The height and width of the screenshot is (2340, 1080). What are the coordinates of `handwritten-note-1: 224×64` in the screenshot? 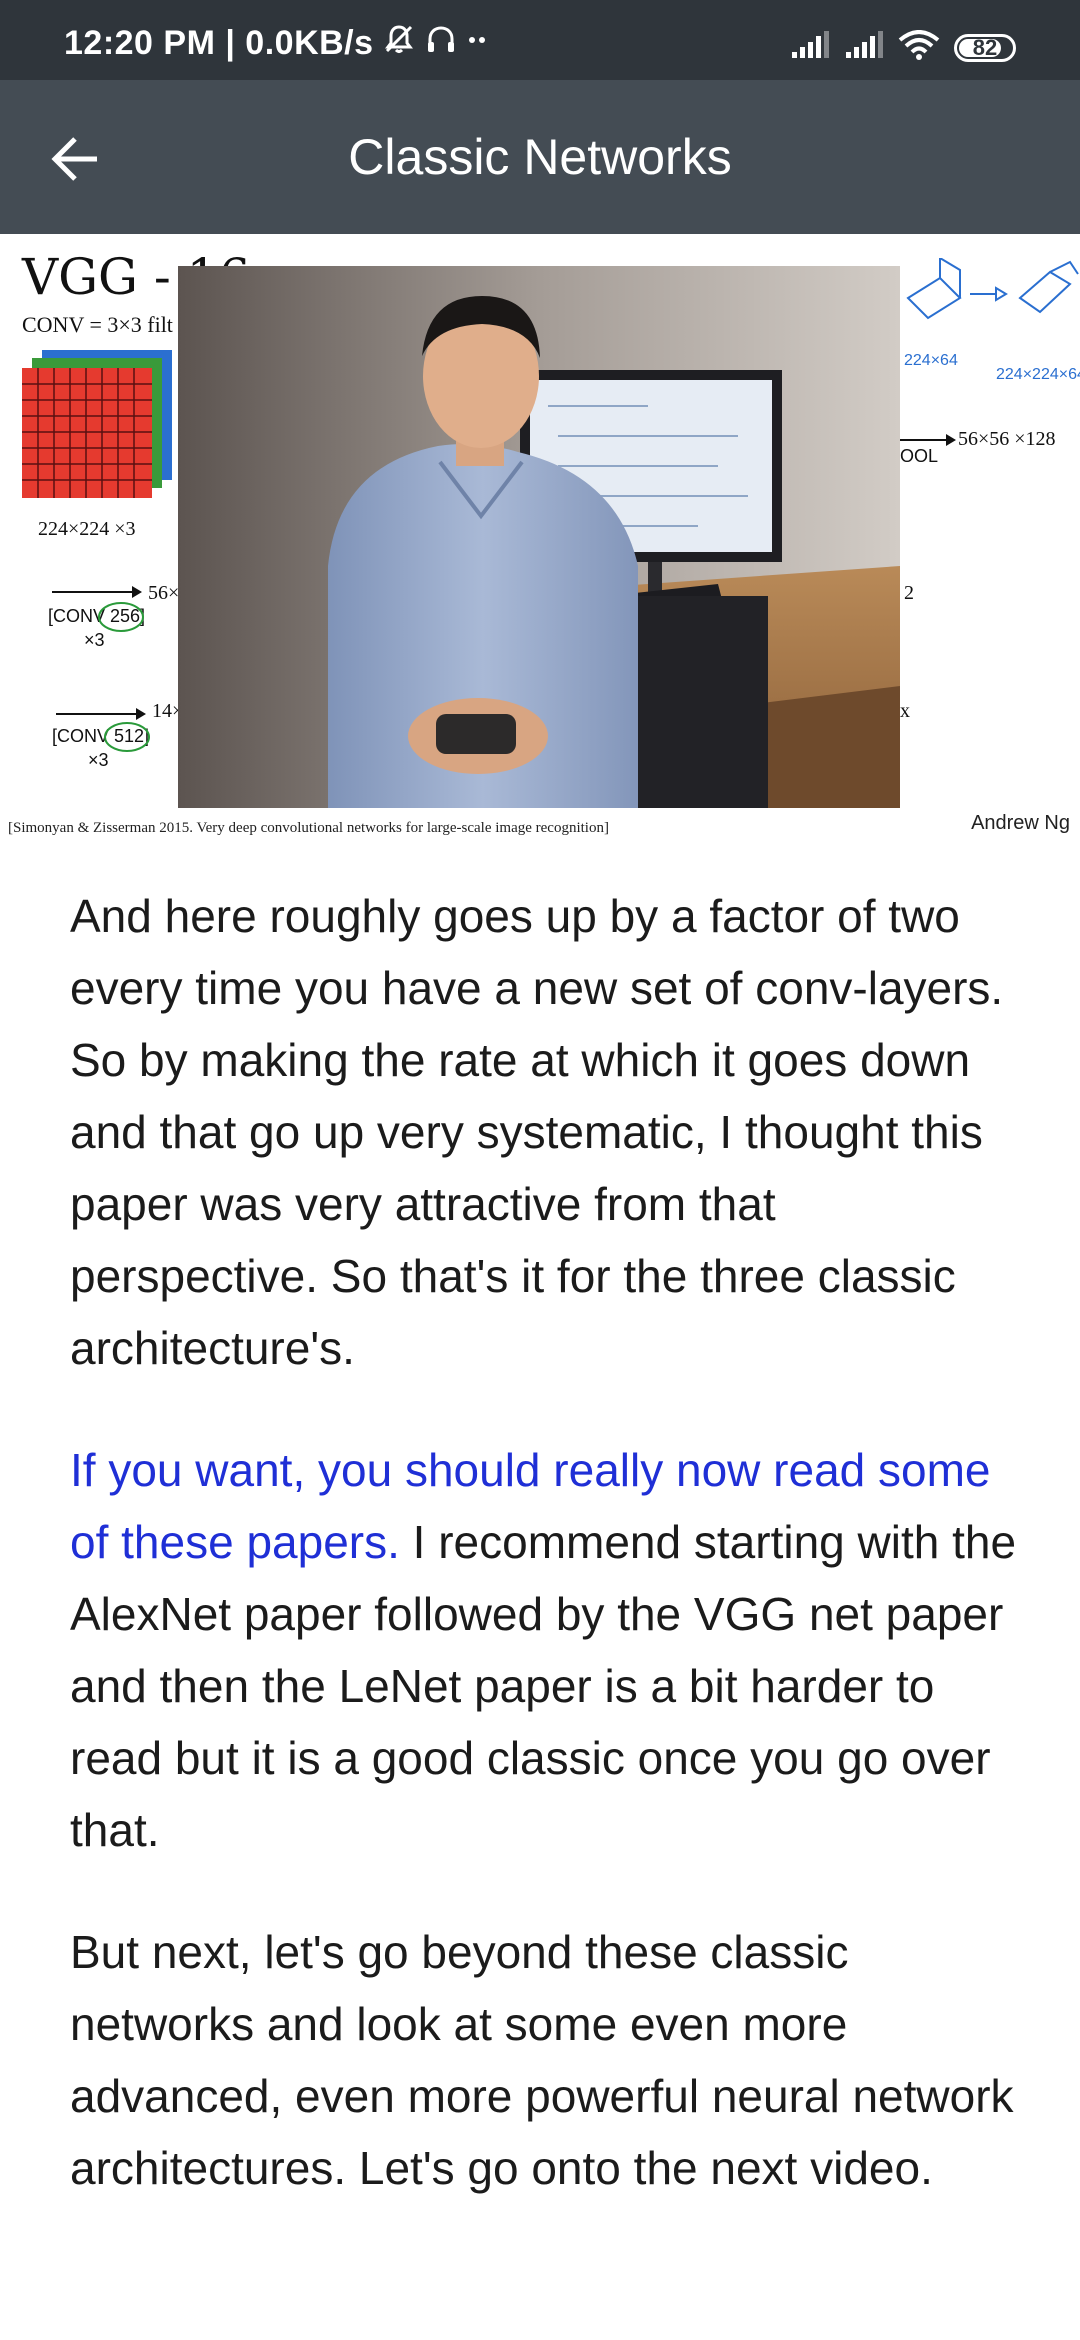 It's located at (931, 360).